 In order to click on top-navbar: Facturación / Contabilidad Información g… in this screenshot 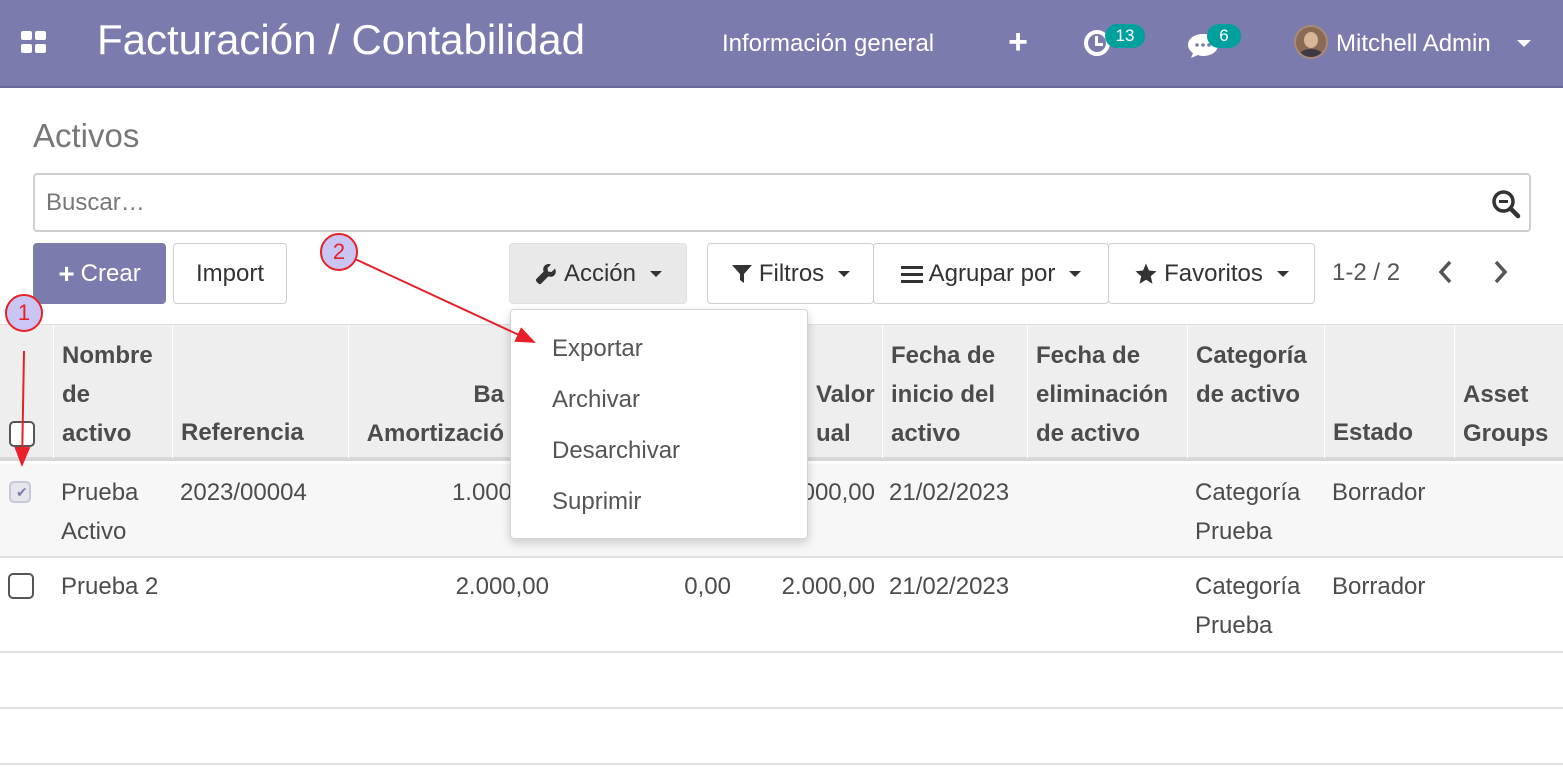, I will do `click(781, 44)`.